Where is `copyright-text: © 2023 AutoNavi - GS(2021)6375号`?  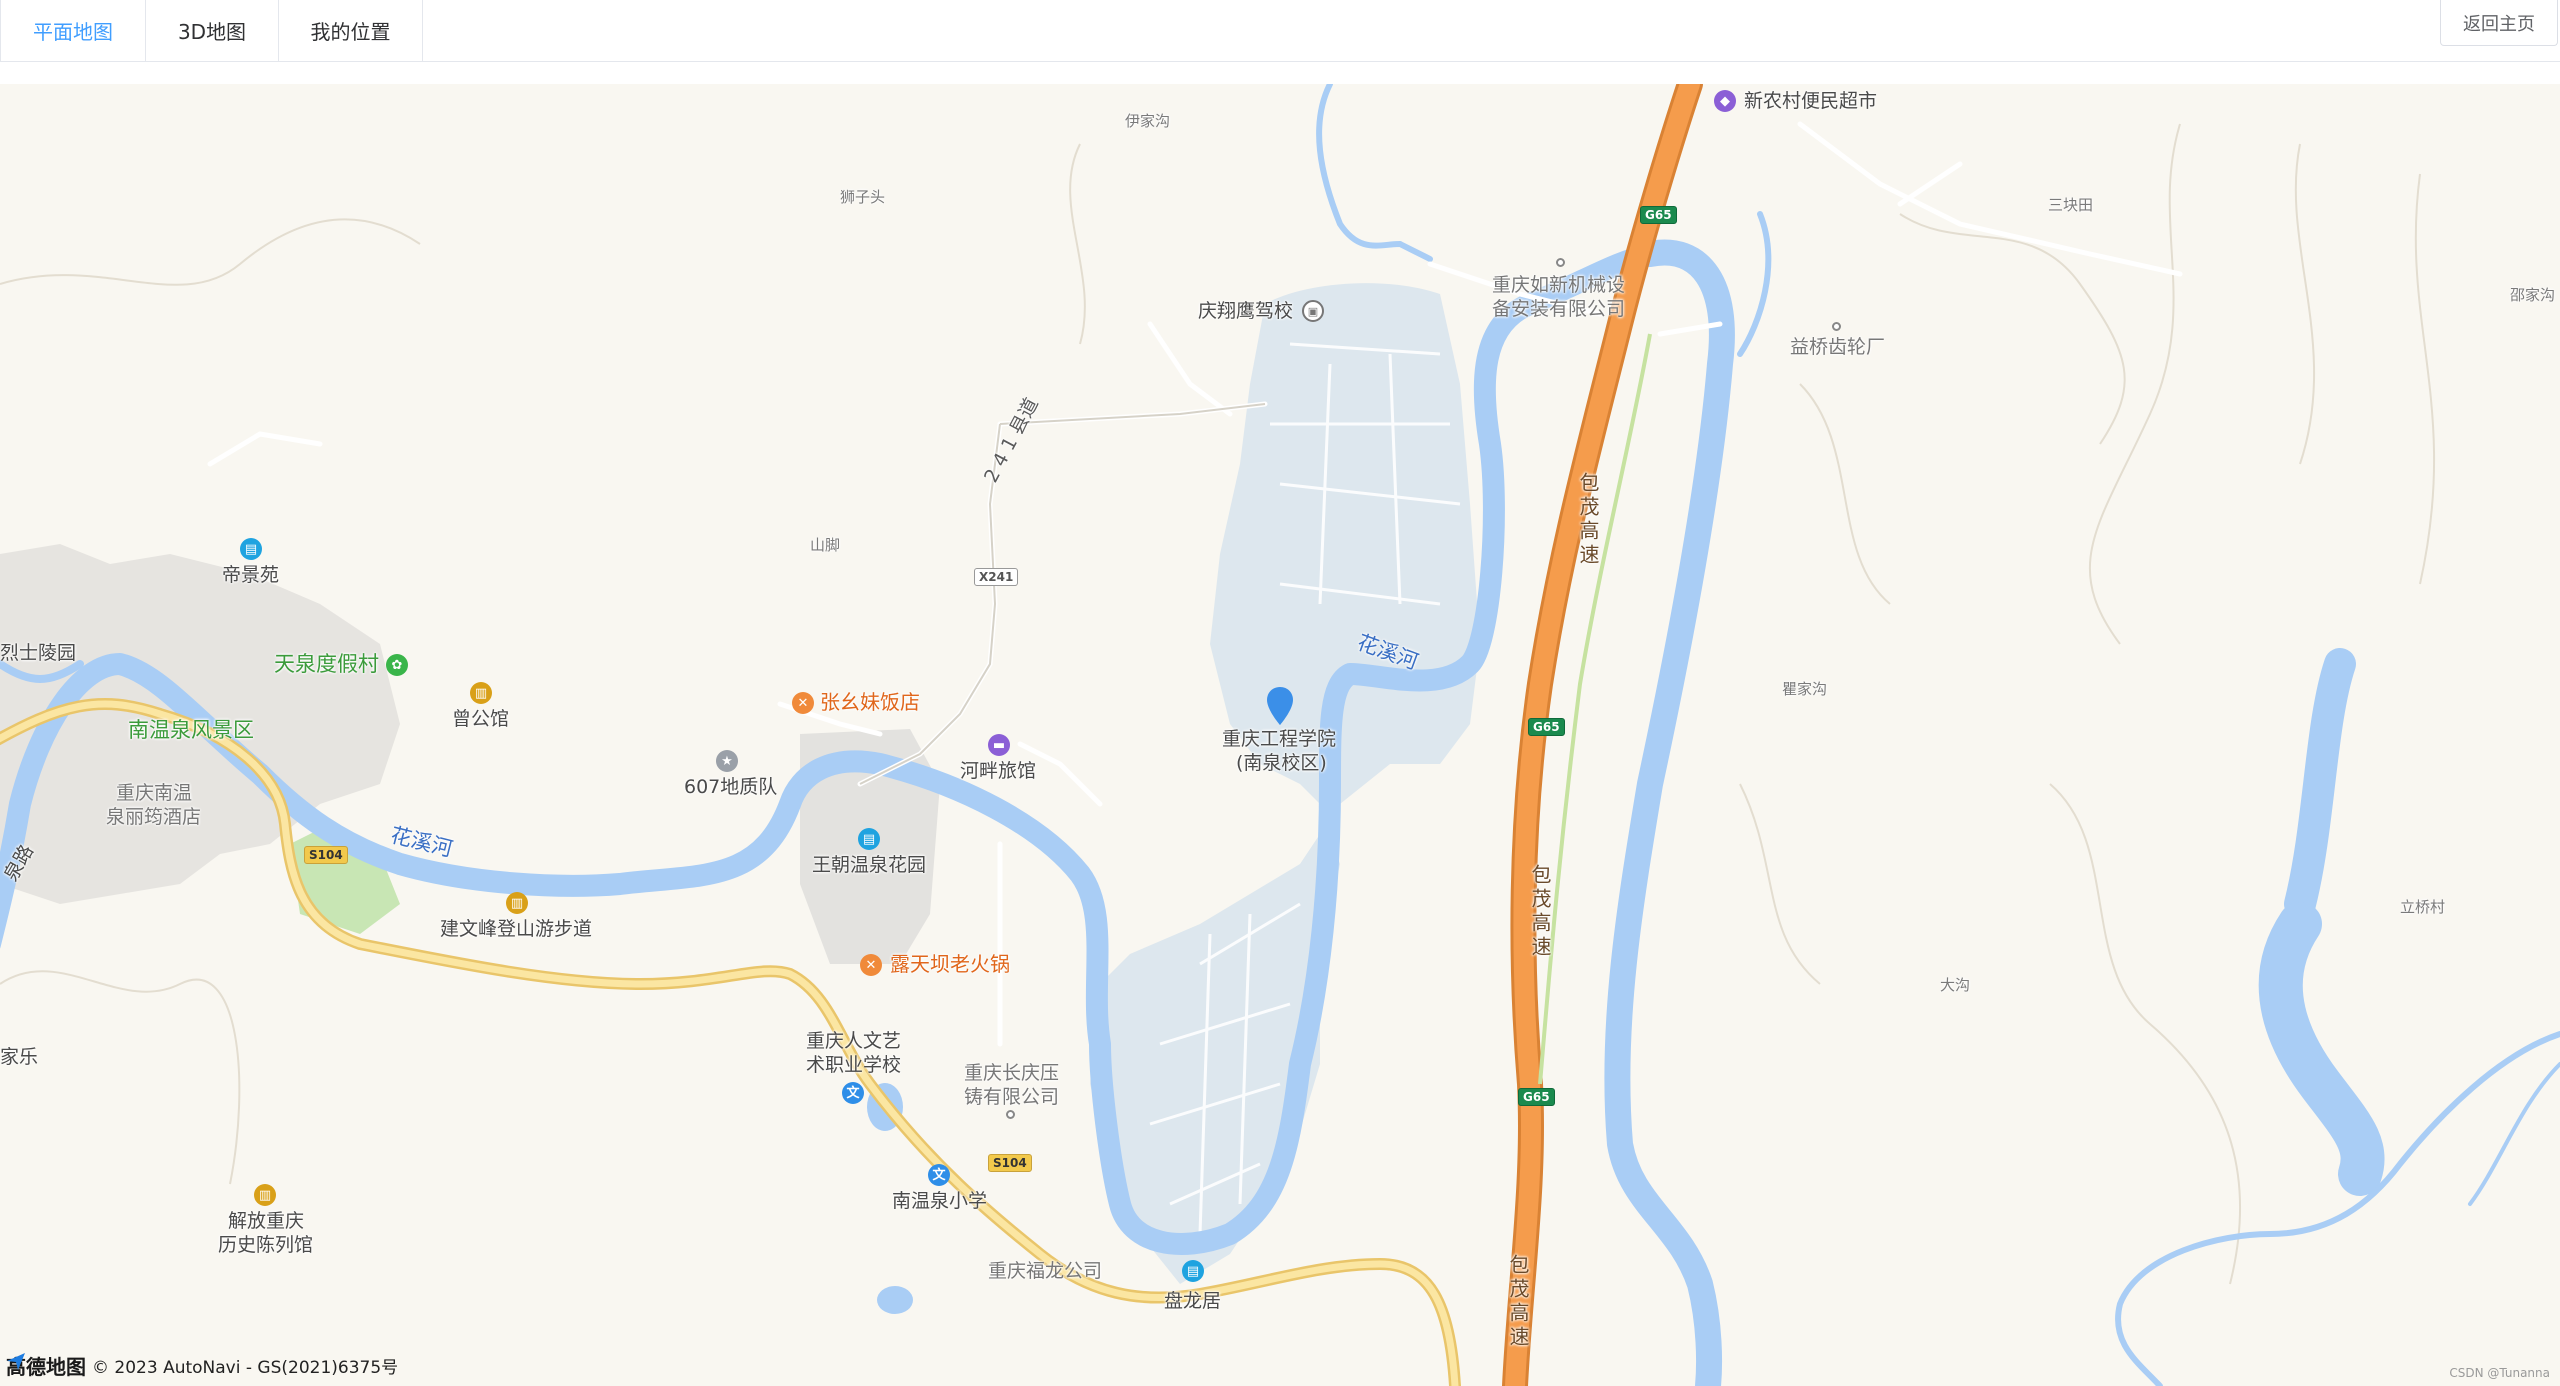
copyright-text: © 2023 AutoNavi - GS(2021)6375号 is located at coordinates (245, 1368).